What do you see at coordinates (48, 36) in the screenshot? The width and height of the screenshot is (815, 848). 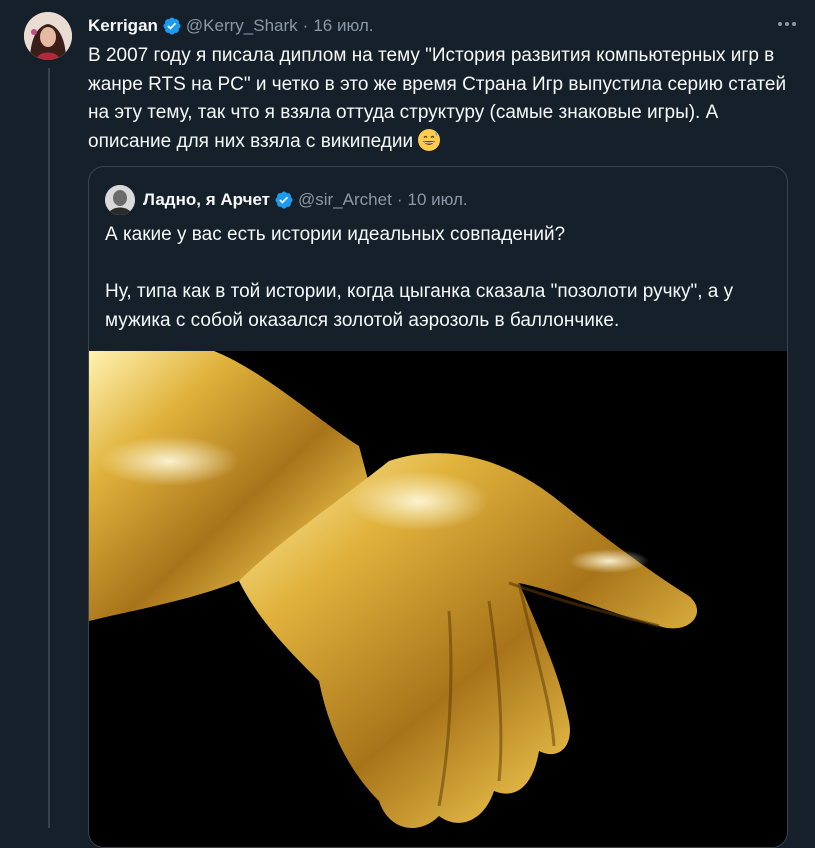 I see `avatar` at bounding box center [48, 36].